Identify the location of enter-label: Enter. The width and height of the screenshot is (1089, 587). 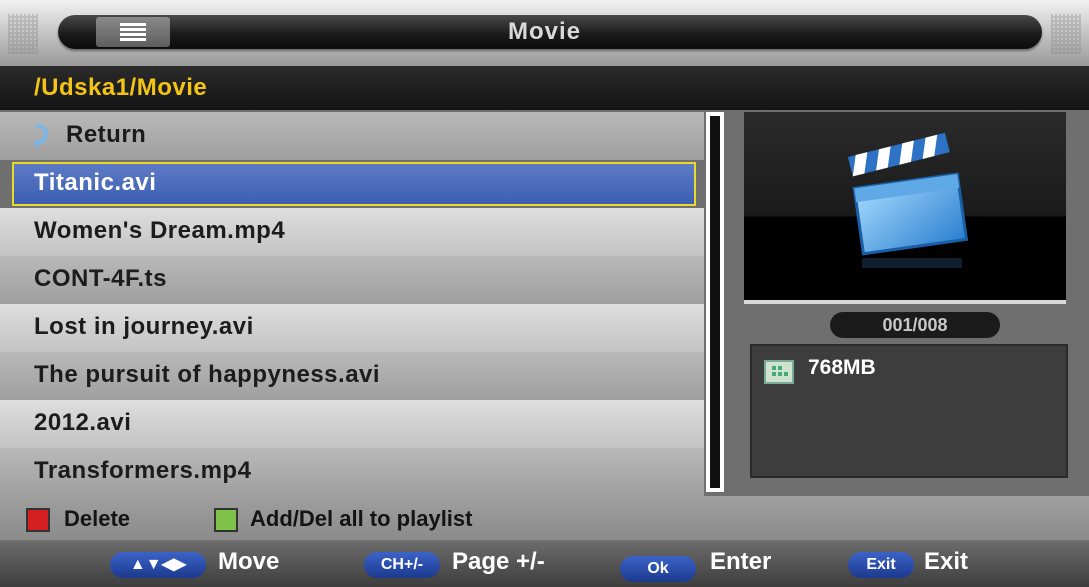
(741, 561).